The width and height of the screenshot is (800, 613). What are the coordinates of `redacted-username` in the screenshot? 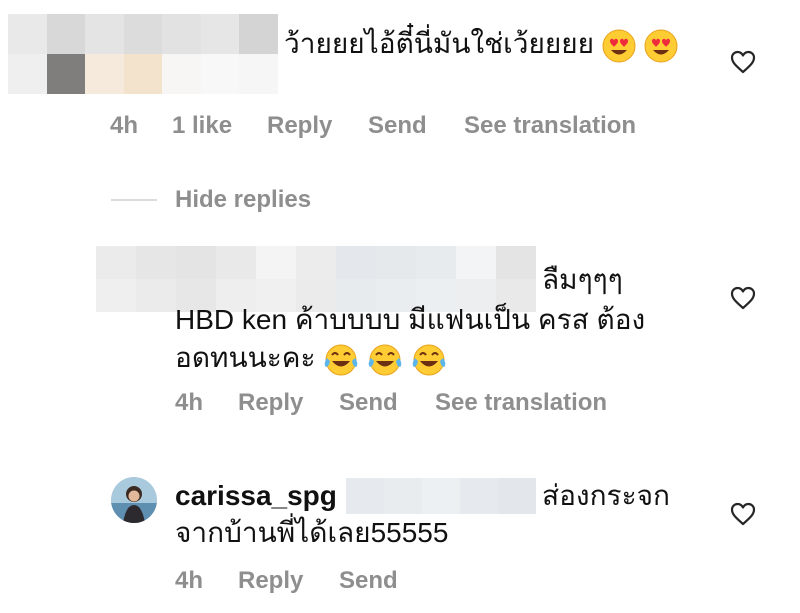 It's located at (143, 54).